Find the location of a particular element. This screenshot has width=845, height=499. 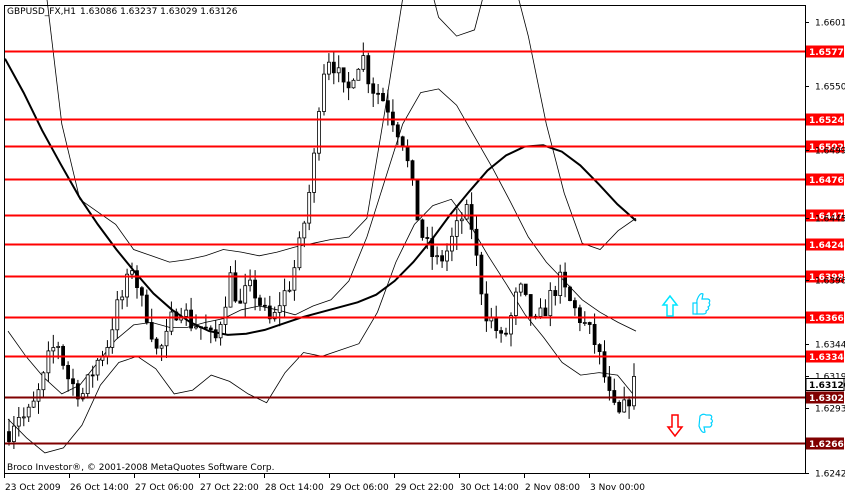

time-tick-label: 27 Oct 06:00 is located at coordinates (164, 488).